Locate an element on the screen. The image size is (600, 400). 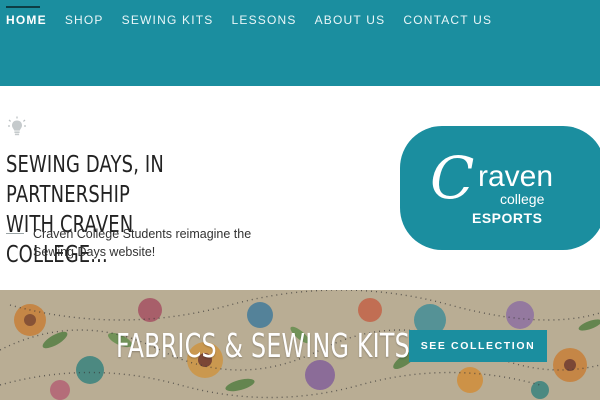
see-collection-button: SEE COLLECTION is located at coordinates (478, 346).